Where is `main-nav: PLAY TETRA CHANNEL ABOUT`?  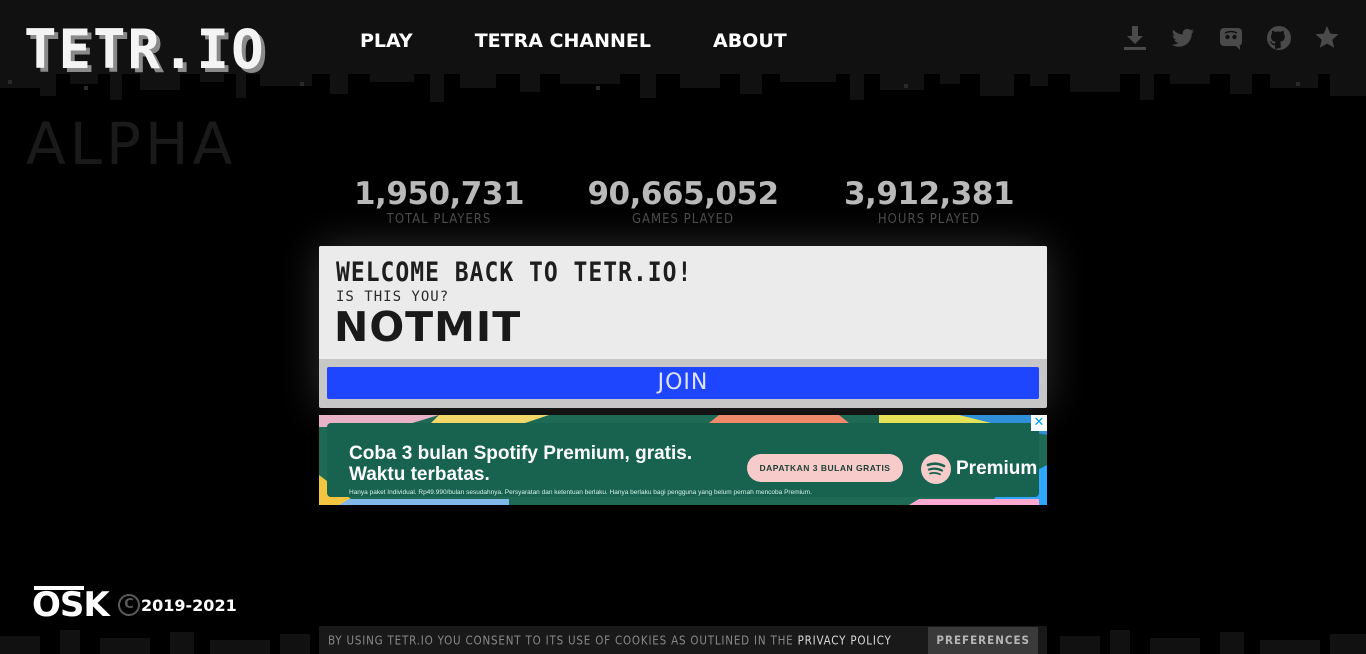 main-nav: PLAY TETRA CHANNEL ABOUT is located at coordinates (604, 43).